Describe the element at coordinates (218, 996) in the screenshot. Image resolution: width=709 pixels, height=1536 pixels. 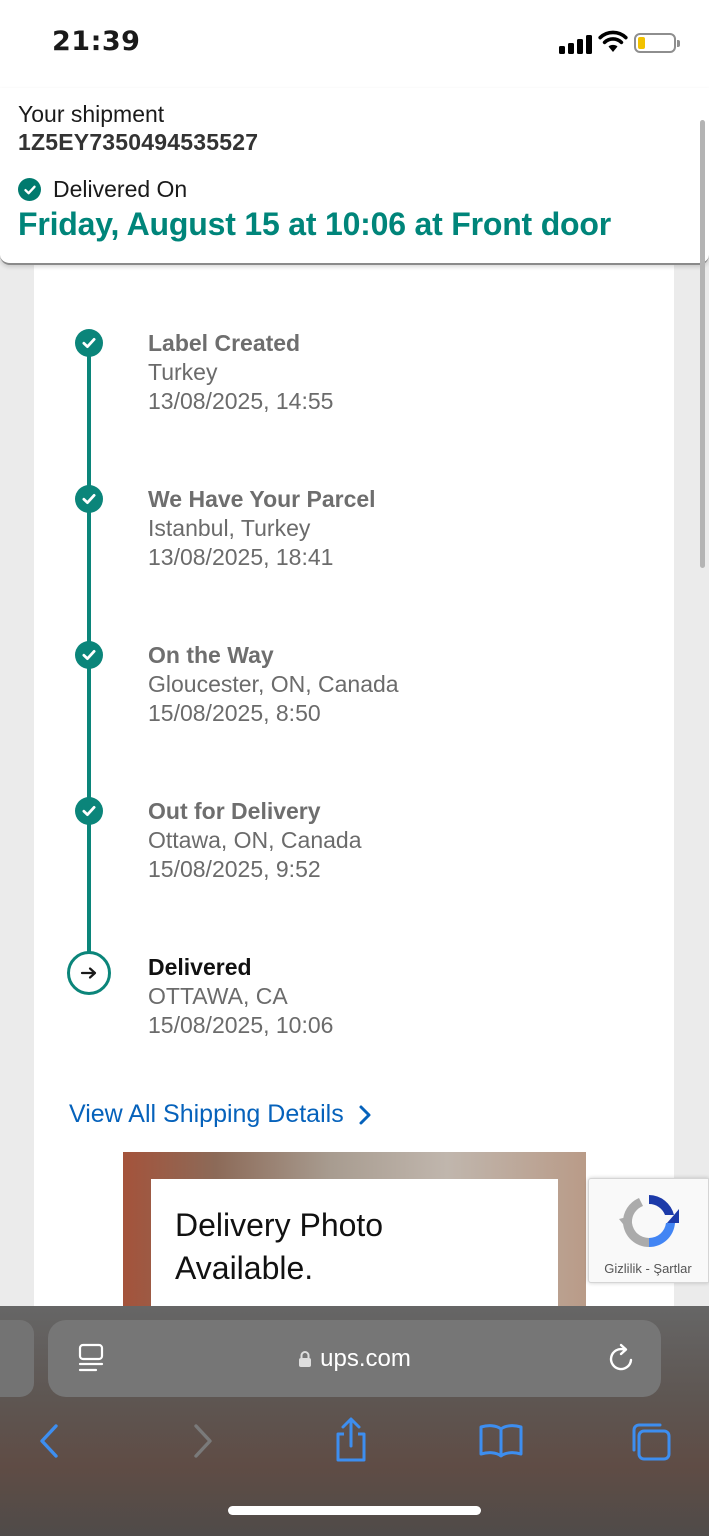
I see `step-location: OTTAWA, CA` at that location.